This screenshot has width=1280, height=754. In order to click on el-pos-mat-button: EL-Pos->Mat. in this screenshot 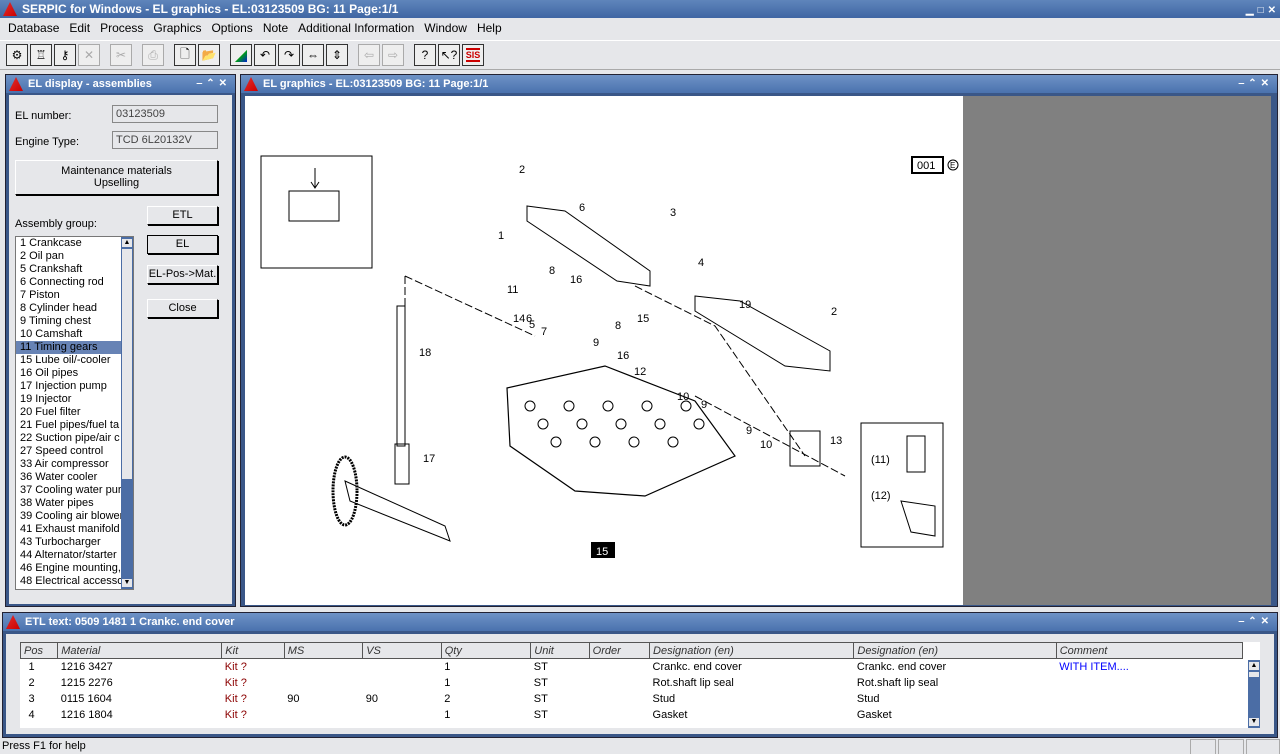, I will do `click(182, 274)`.